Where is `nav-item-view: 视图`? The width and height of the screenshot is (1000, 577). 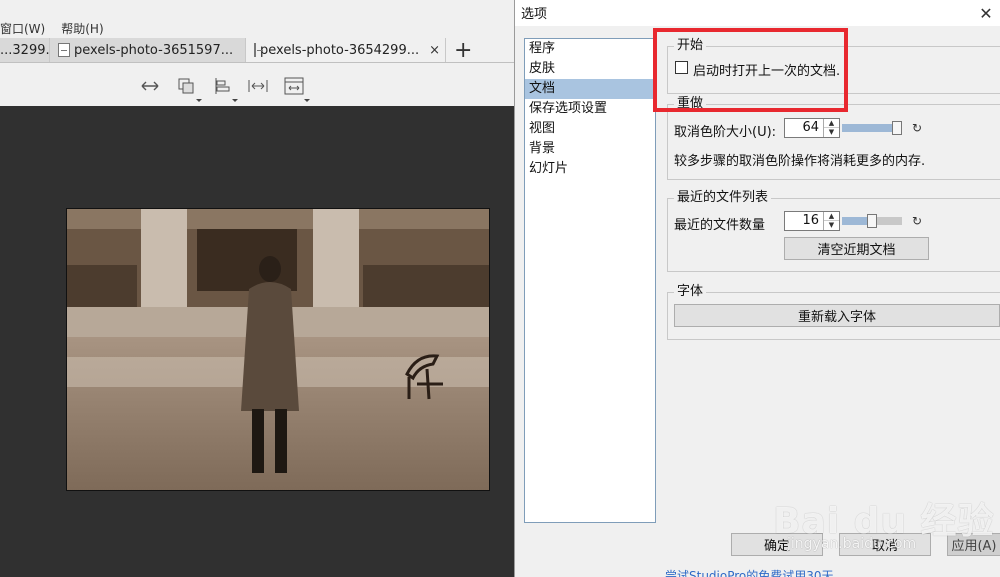 nav-item-view: 视图 is located at coordinates (590, 129).